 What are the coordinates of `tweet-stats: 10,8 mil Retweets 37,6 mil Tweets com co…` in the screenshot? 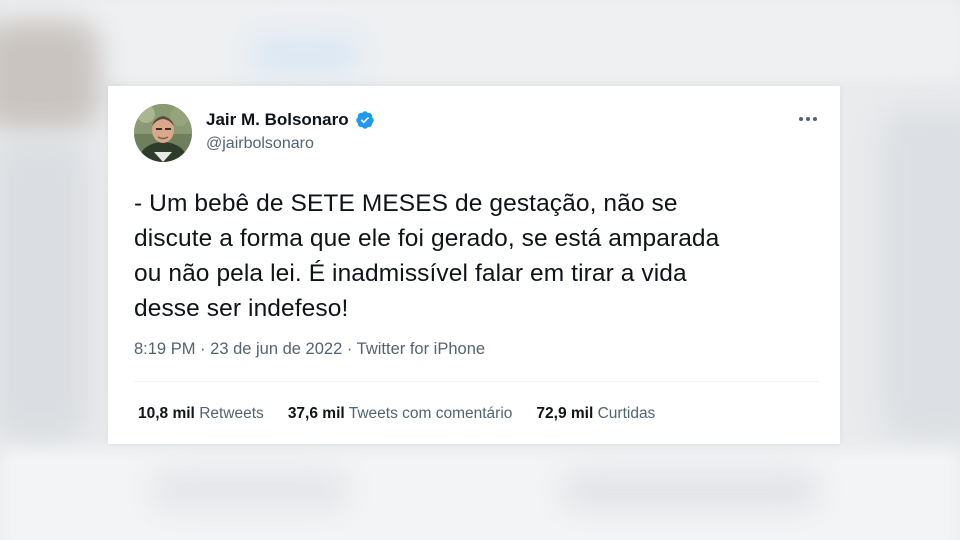 It's located at (396, 414).